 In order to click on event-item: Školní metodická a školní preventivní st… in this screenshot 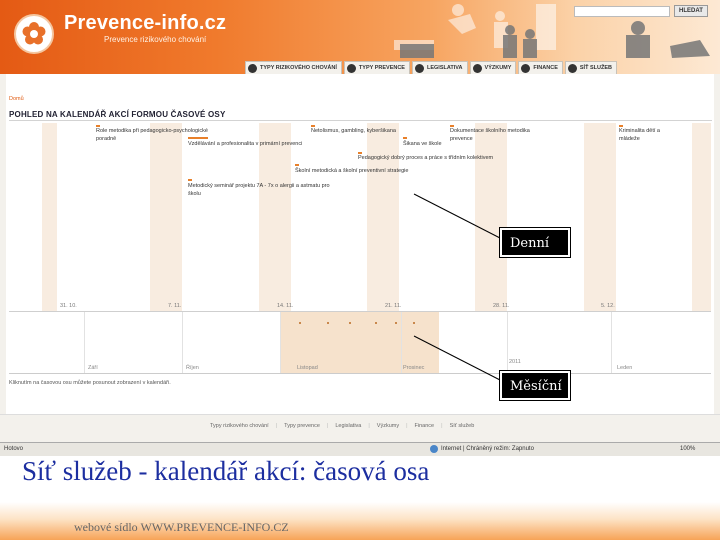, I will do `click(351, 171)`.